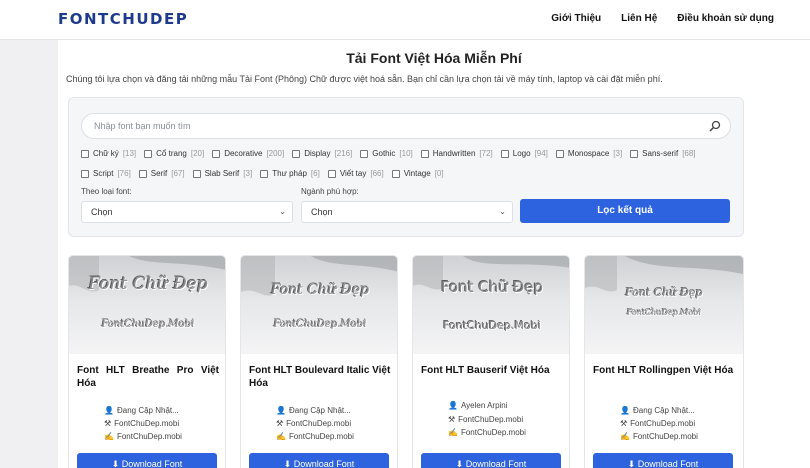 Image resolution: width=810 pixels, height=468 pixels. What do you see at coordinates (715, 126) in the screenshot?
I see `search-icon` at bounding box center [715, 126].